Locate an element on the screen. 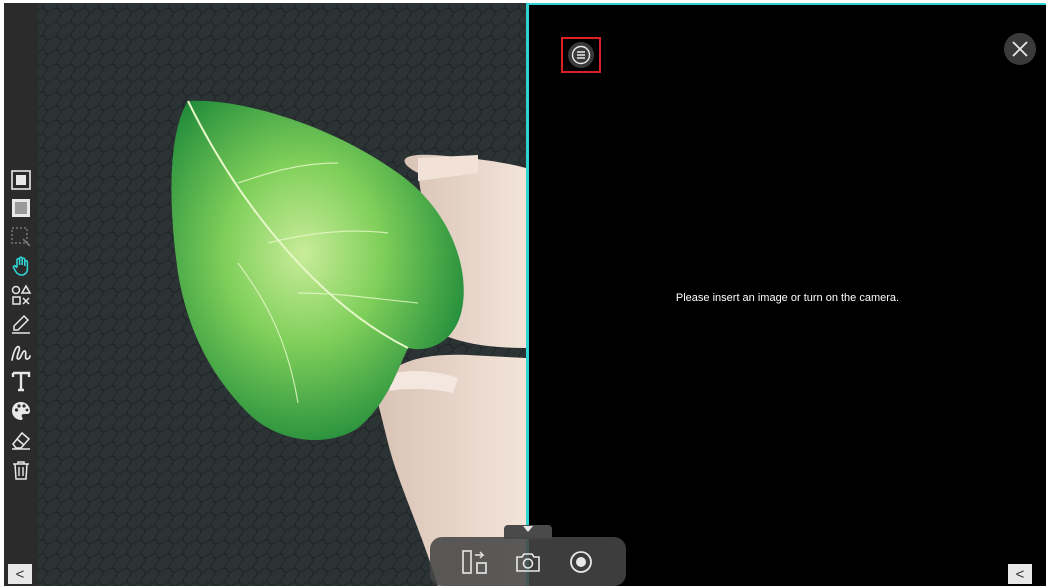  left-toolbar: < is located at coordinates (21, 294).